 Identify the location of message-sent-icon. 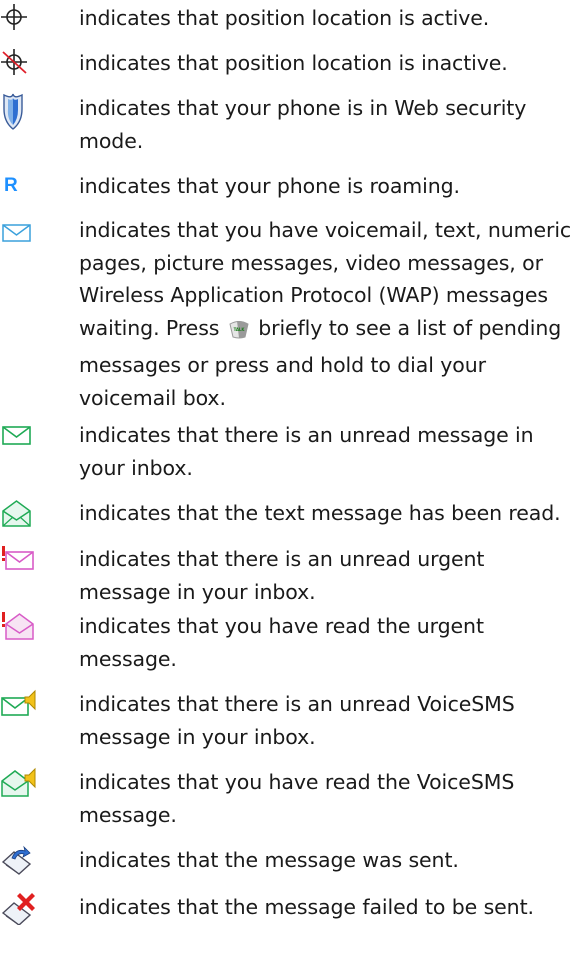
(22, 861).